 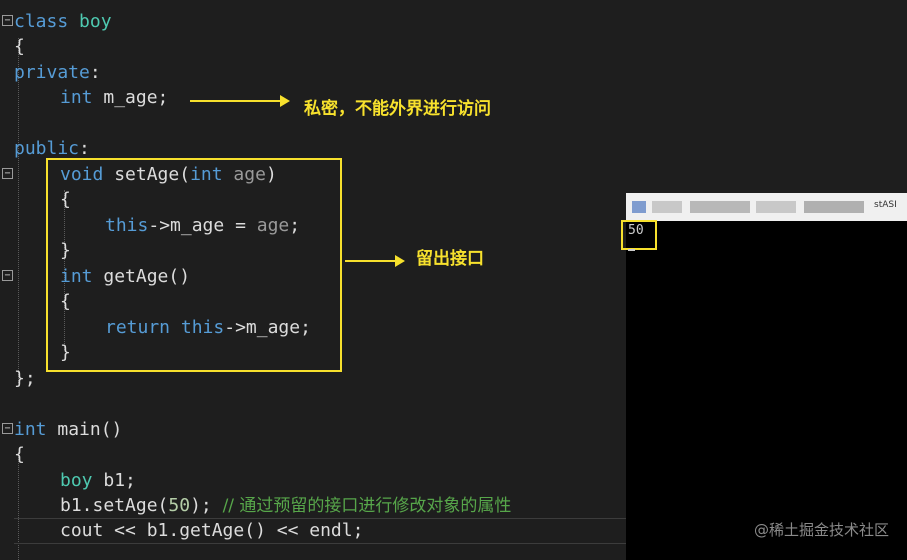 What do you see at coordinates (194, 265) in the screenshot?
I see `interface-highlight-box` at bounding box center [194, 265].